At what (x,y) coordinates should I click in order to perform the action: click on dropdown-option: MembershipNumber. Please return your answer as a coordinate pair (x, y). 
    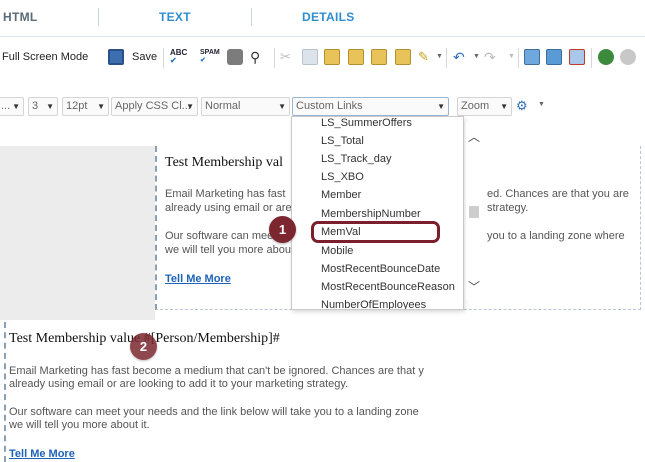
    Looking at the image, I should click on (371, 214).